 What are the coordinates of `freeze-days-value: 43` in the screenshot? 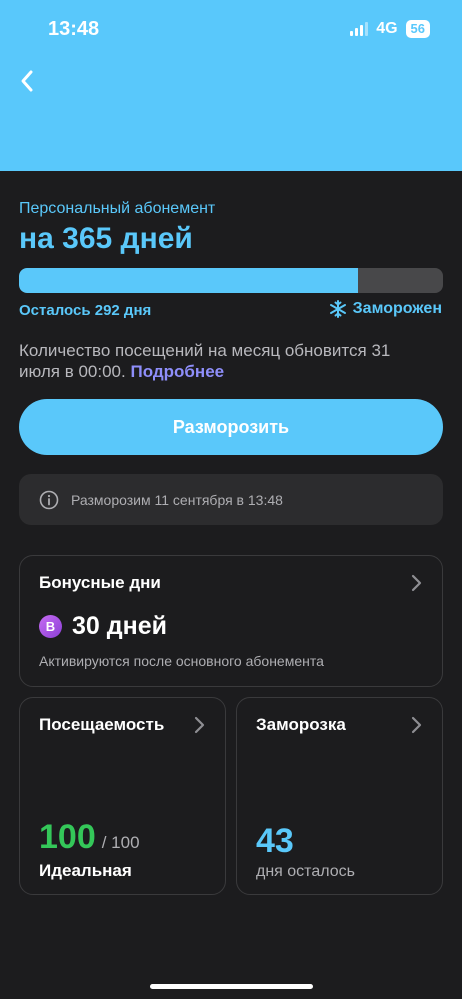 It's located at (275, 841).